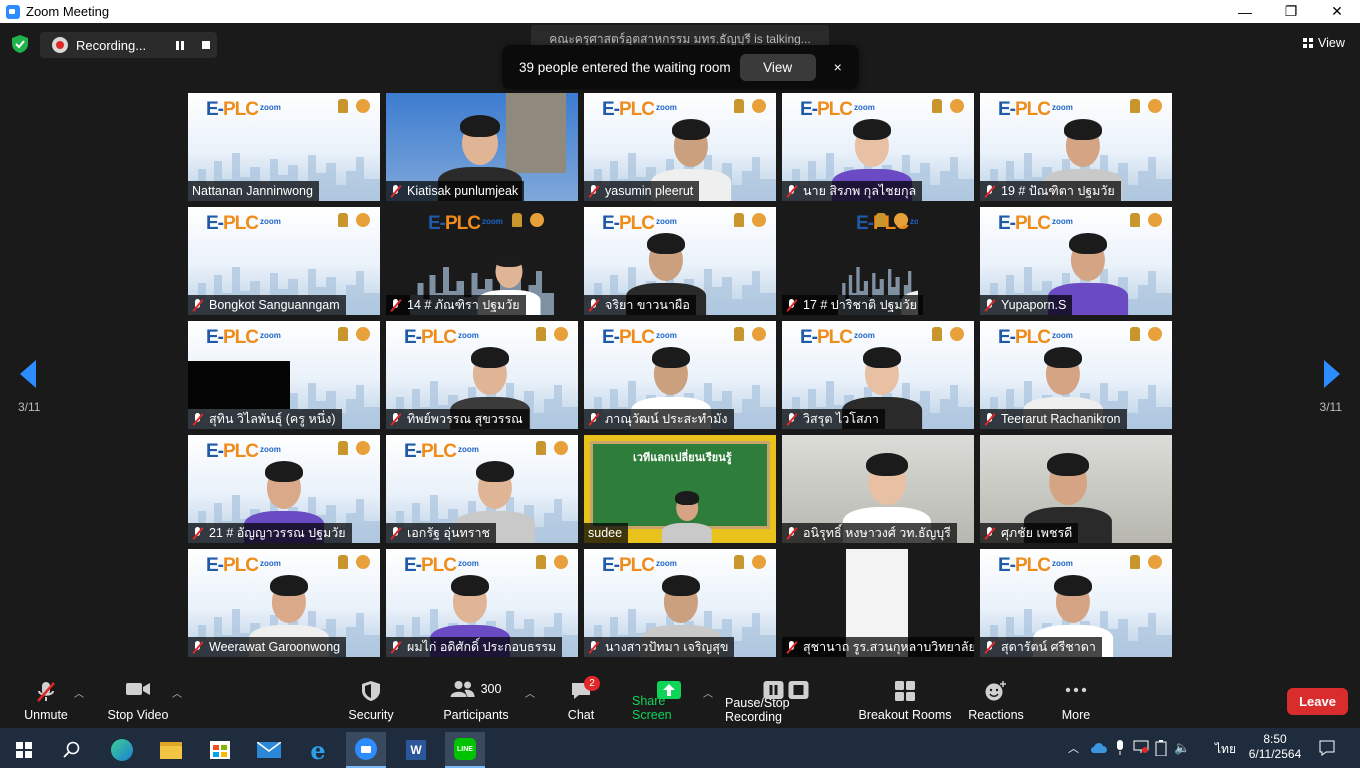 The image size is (1360, 768). I want to click on reactions-label: Reactions, so click(996, 715).